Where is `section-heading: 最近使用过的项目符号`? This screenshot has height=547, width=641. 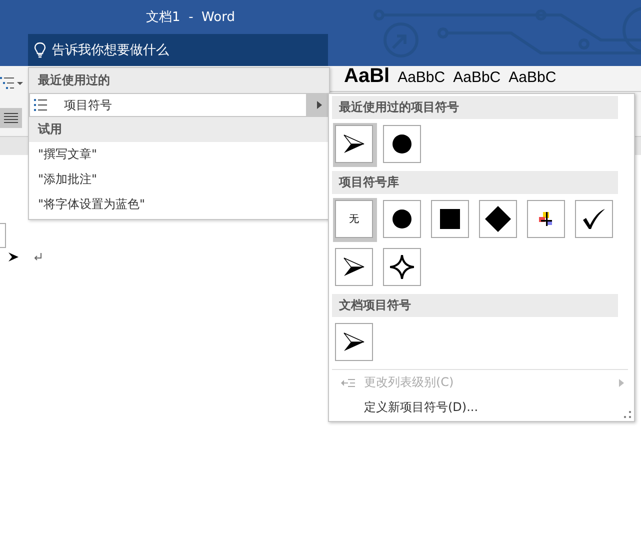
section-heading: 最近使用过的项目符号 is located at coordinates (475, 107).